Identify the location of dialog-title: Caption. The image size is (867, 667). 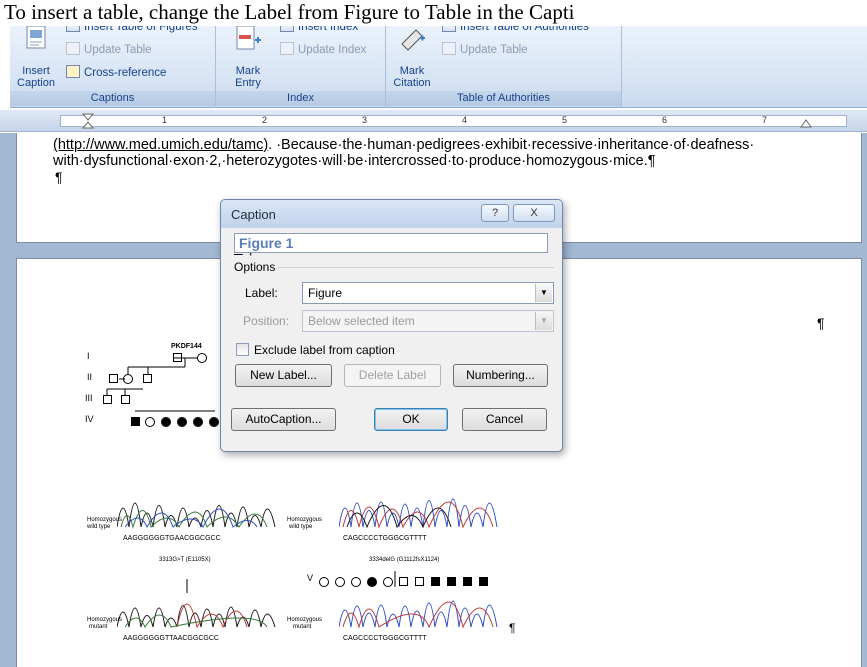
(253, 214).